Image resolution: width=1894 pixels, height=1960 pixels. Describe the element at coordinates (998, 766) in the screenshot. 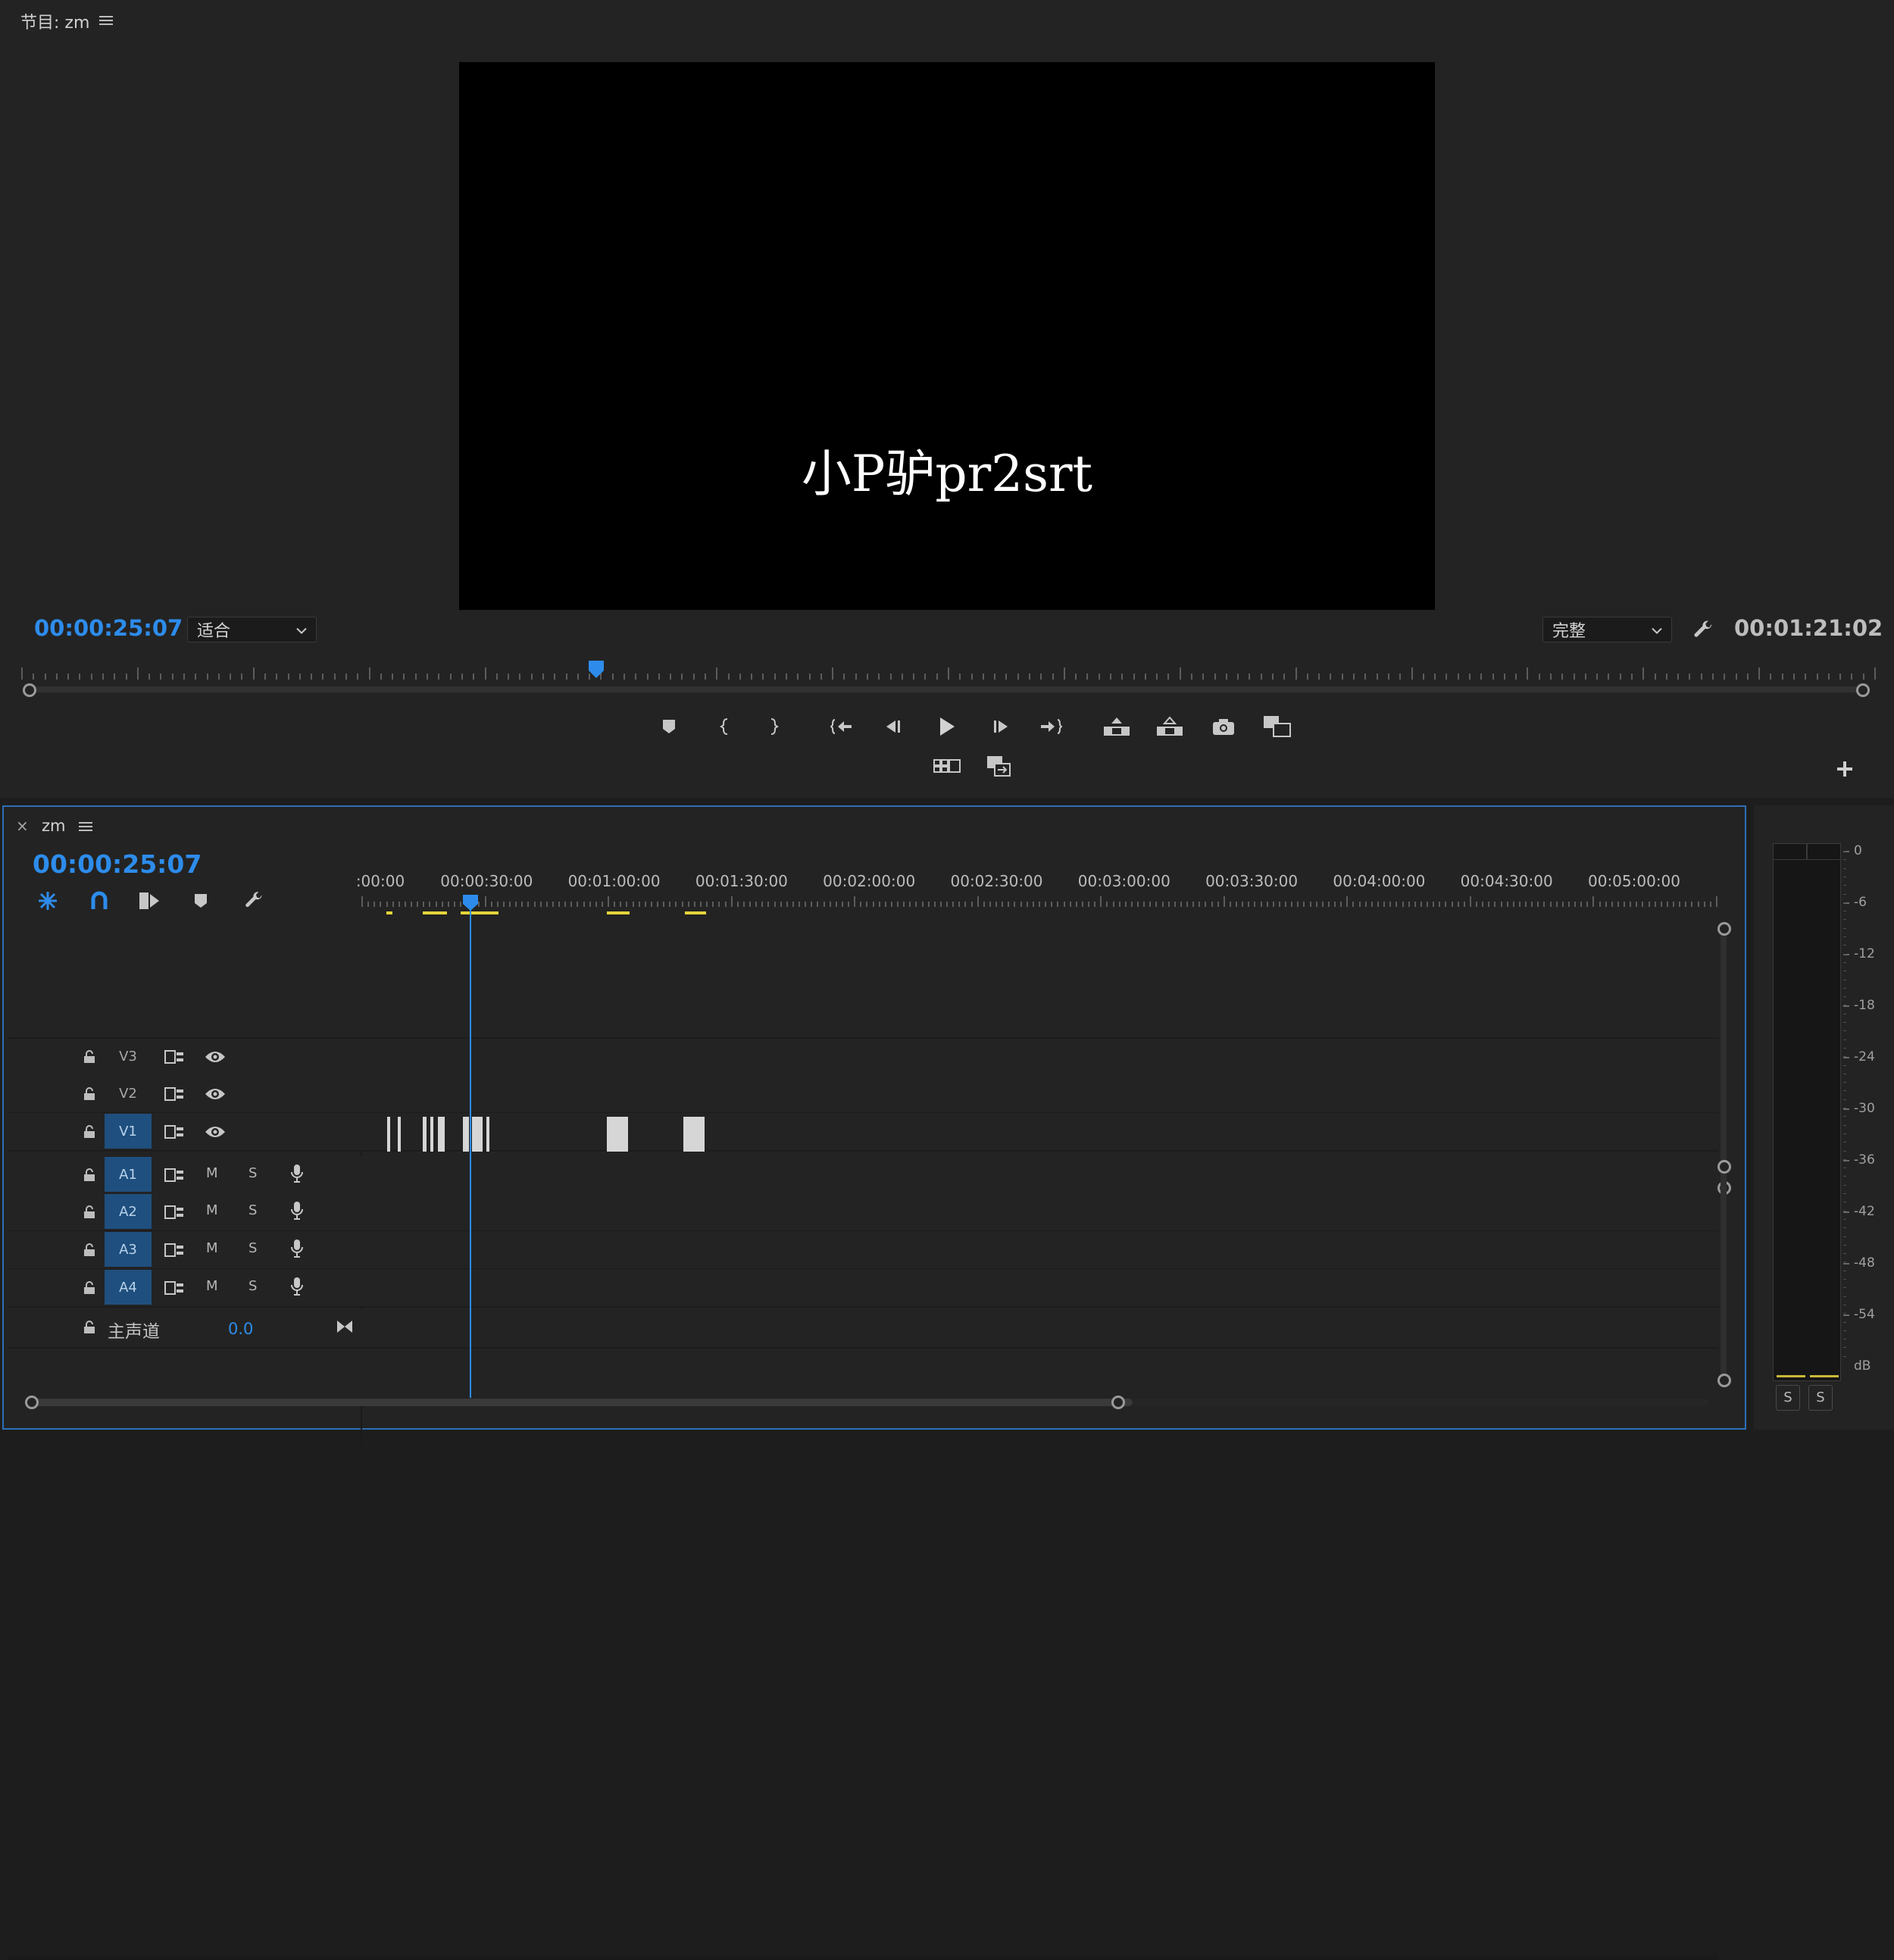

I see `proxy-toggle-icon` at that location.